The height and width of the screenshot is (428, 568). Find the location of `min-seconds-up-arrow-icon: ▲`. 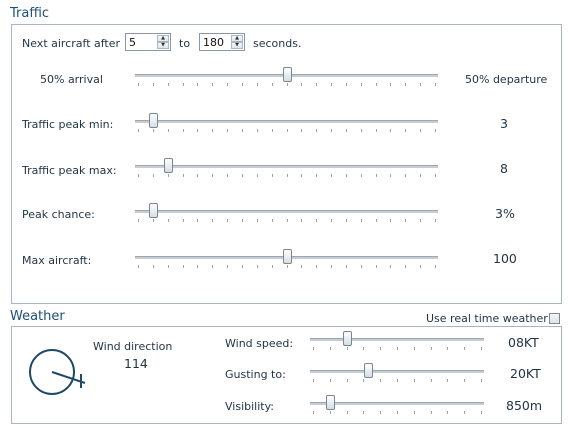

min-seconds-up-arrow-icon: ▲ is located at coordinates (163, 38).